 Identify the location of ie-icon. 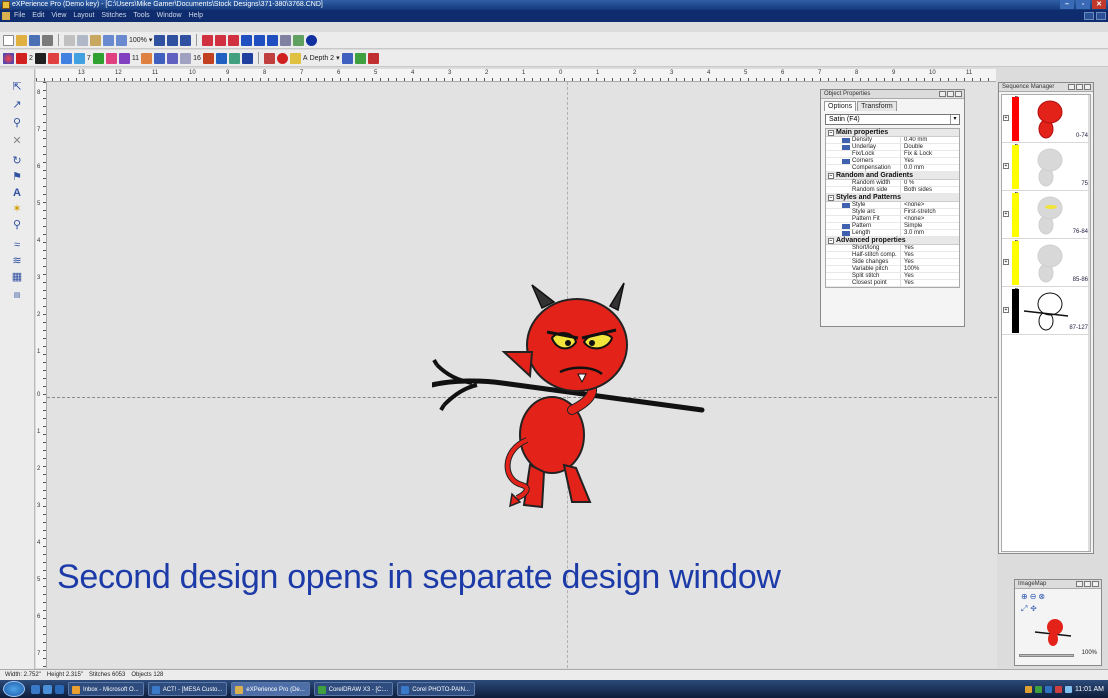
(59, 689).